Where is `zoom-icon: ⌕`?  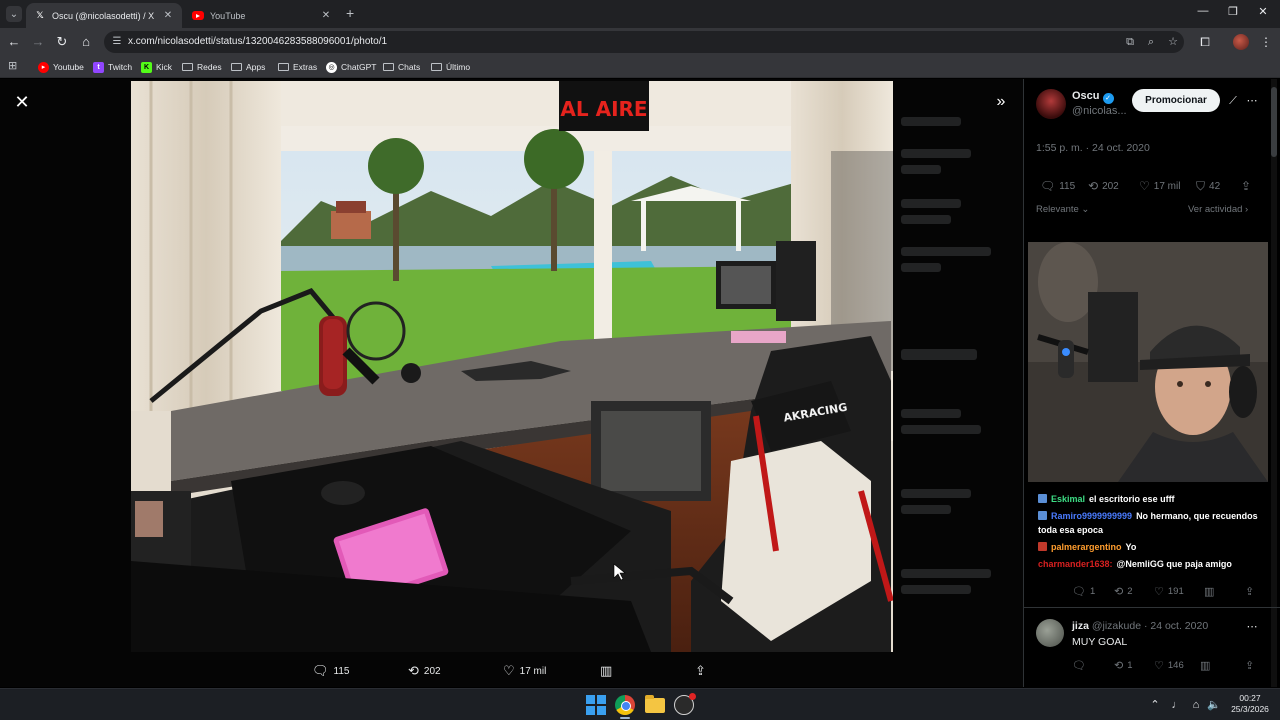 zoom-icon: ⌕ is located at coordinates (1151, 42).